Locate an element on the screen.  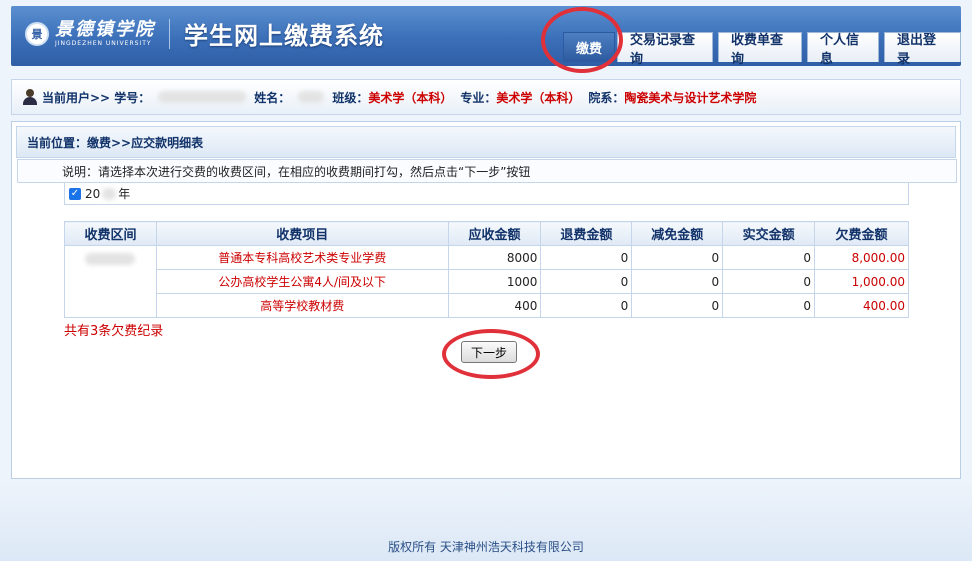
term-year-suffix: 年 is located at coordinates (124, 194).